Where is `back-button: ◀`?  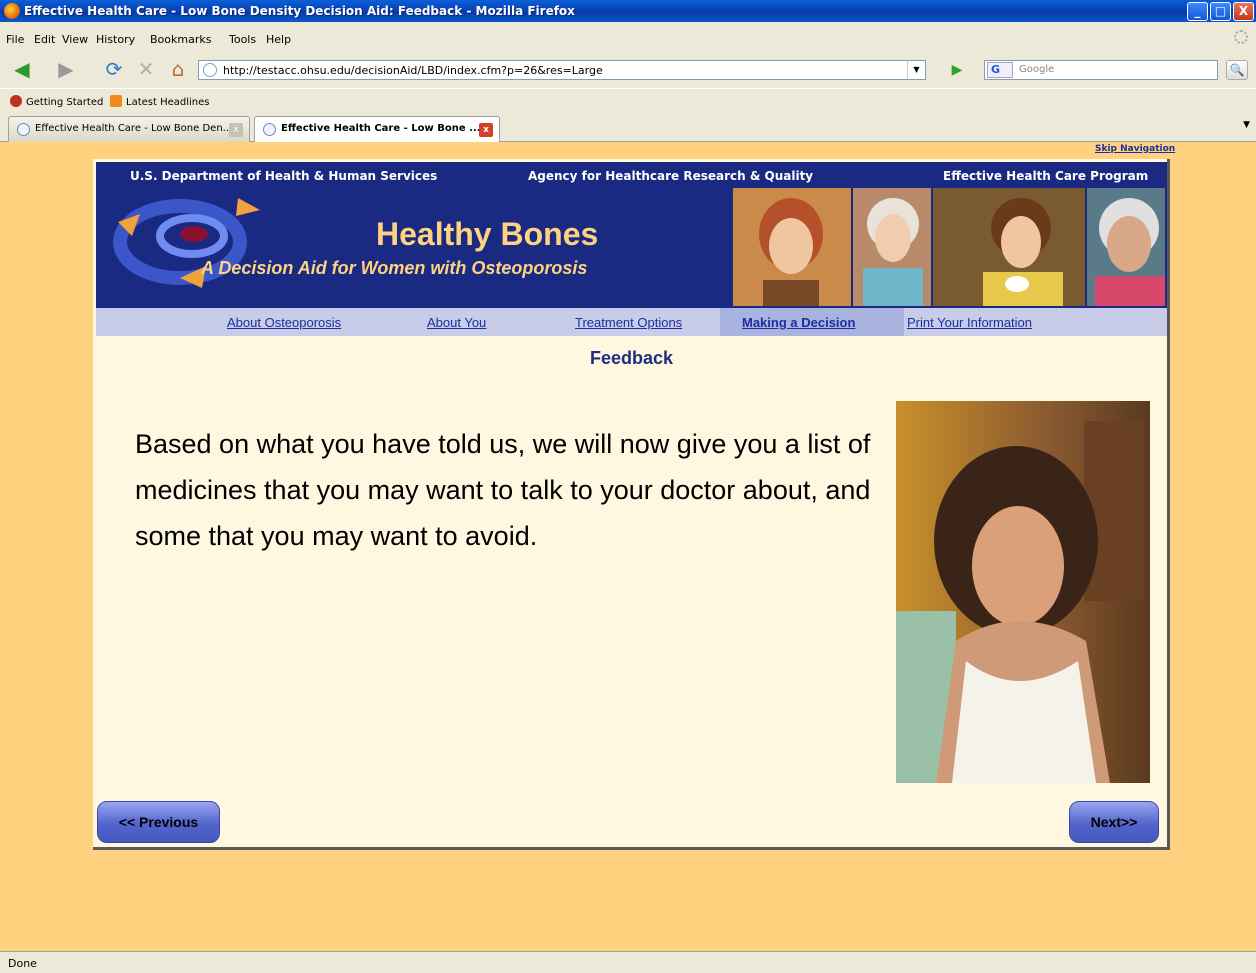
back-button: ◀ is located at coordinates (22, 69).